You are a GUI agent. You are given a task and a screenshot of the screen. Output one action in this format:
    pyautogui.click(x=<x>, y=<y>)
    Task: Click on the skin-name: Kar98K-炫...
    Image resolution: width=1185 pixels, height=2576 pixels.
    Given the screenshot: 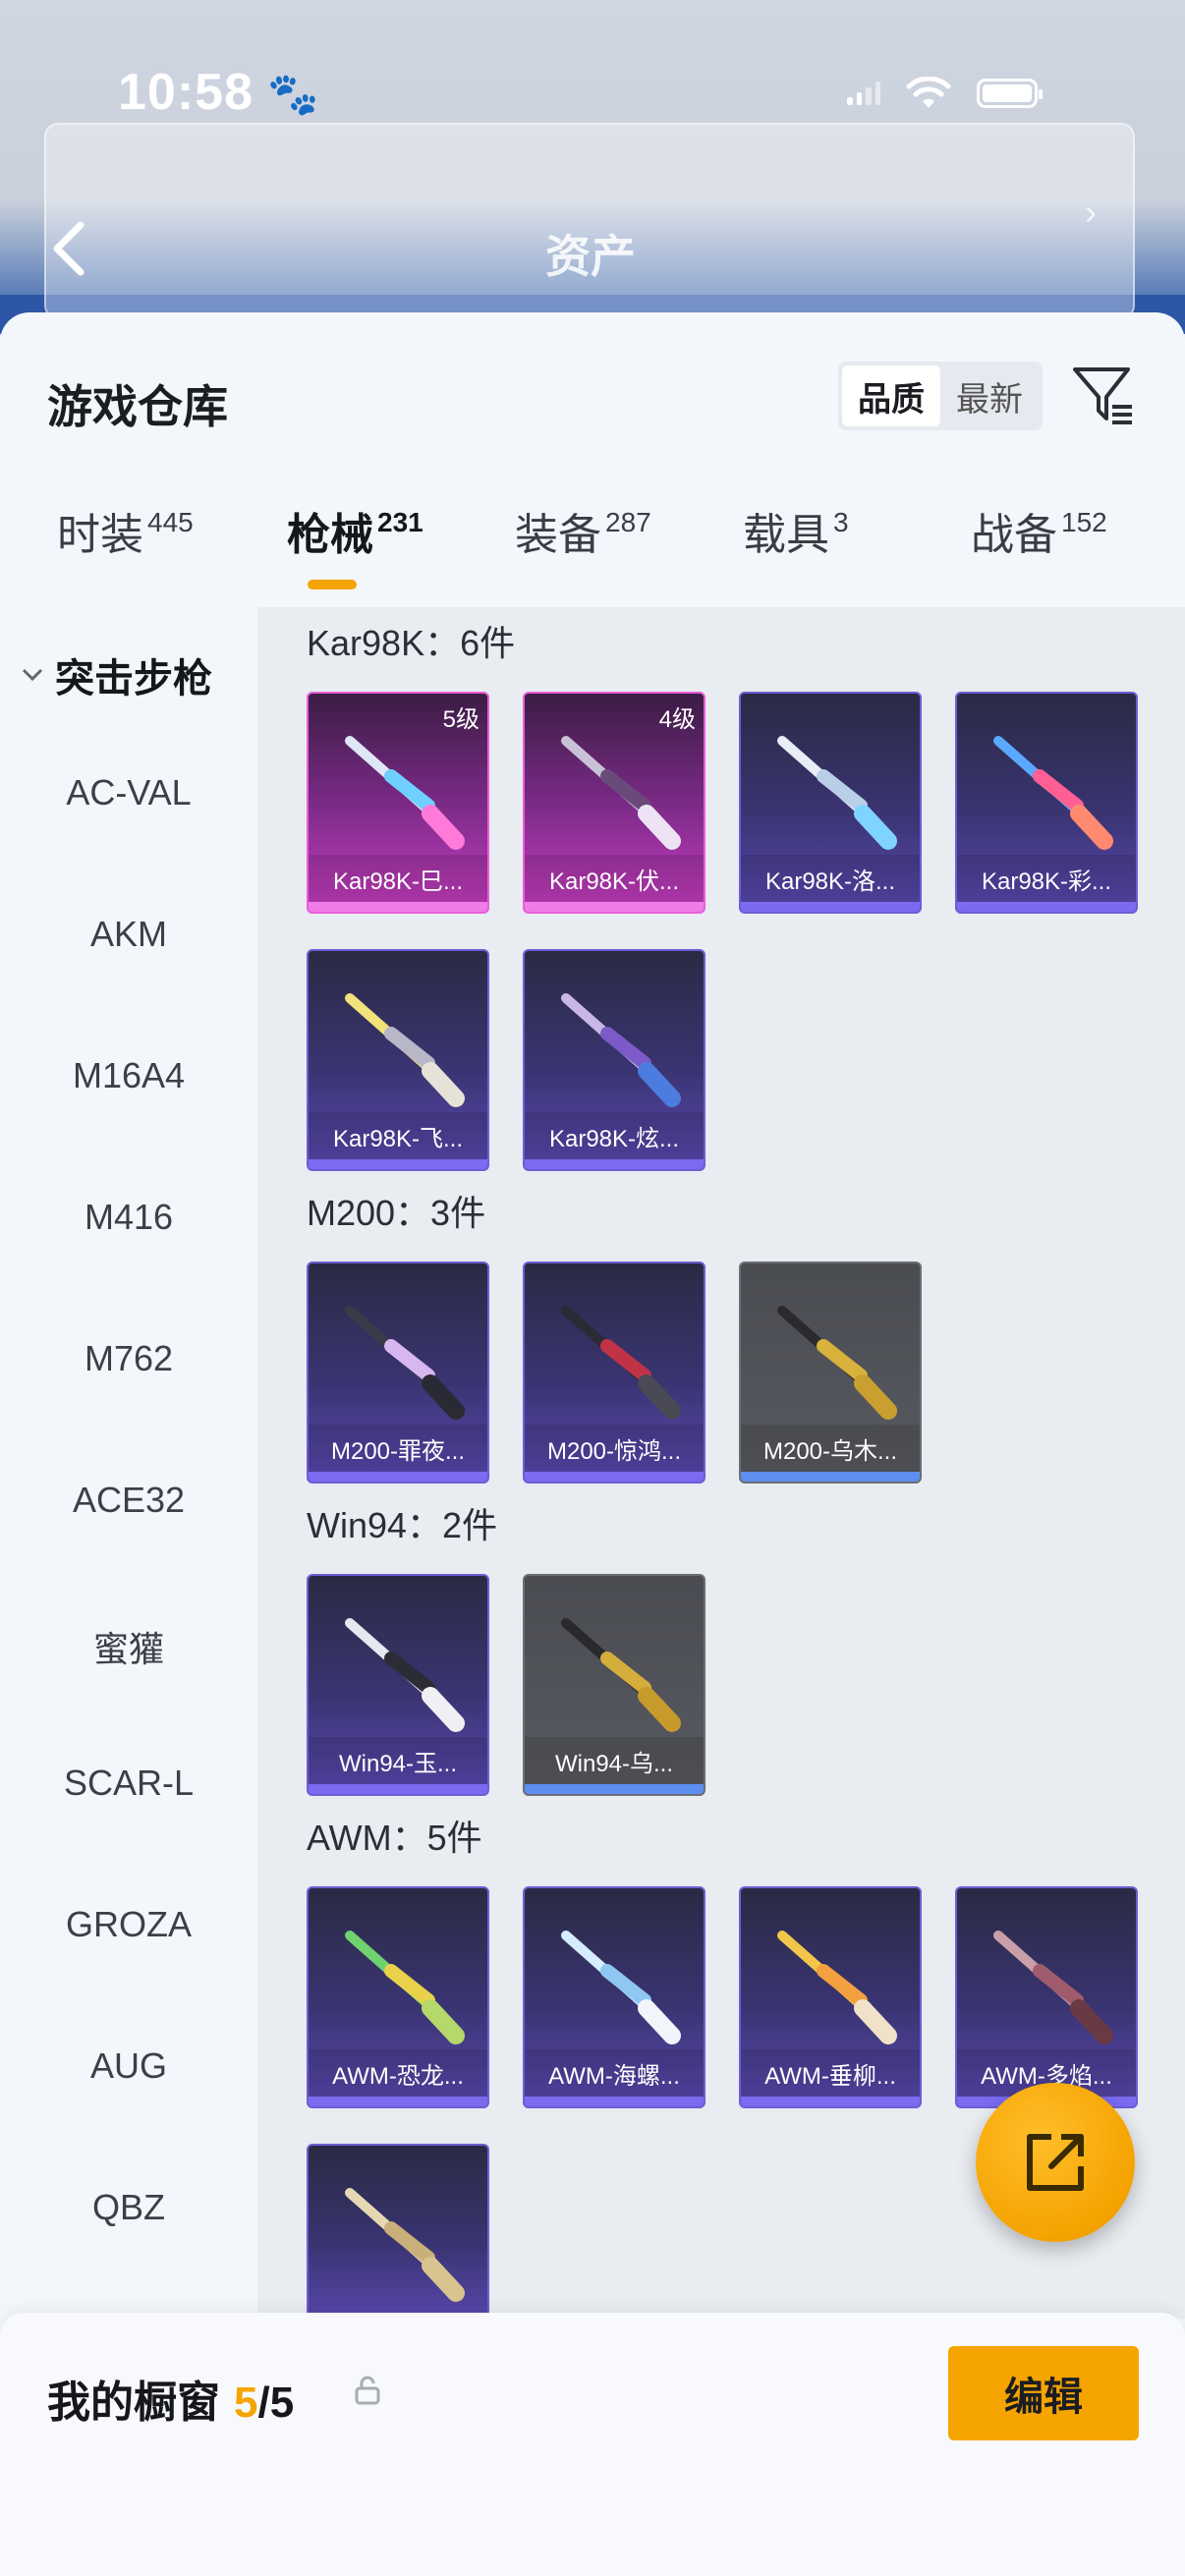 What is the action you would take?
    pyautogui.click(x=614, y=1135)
    